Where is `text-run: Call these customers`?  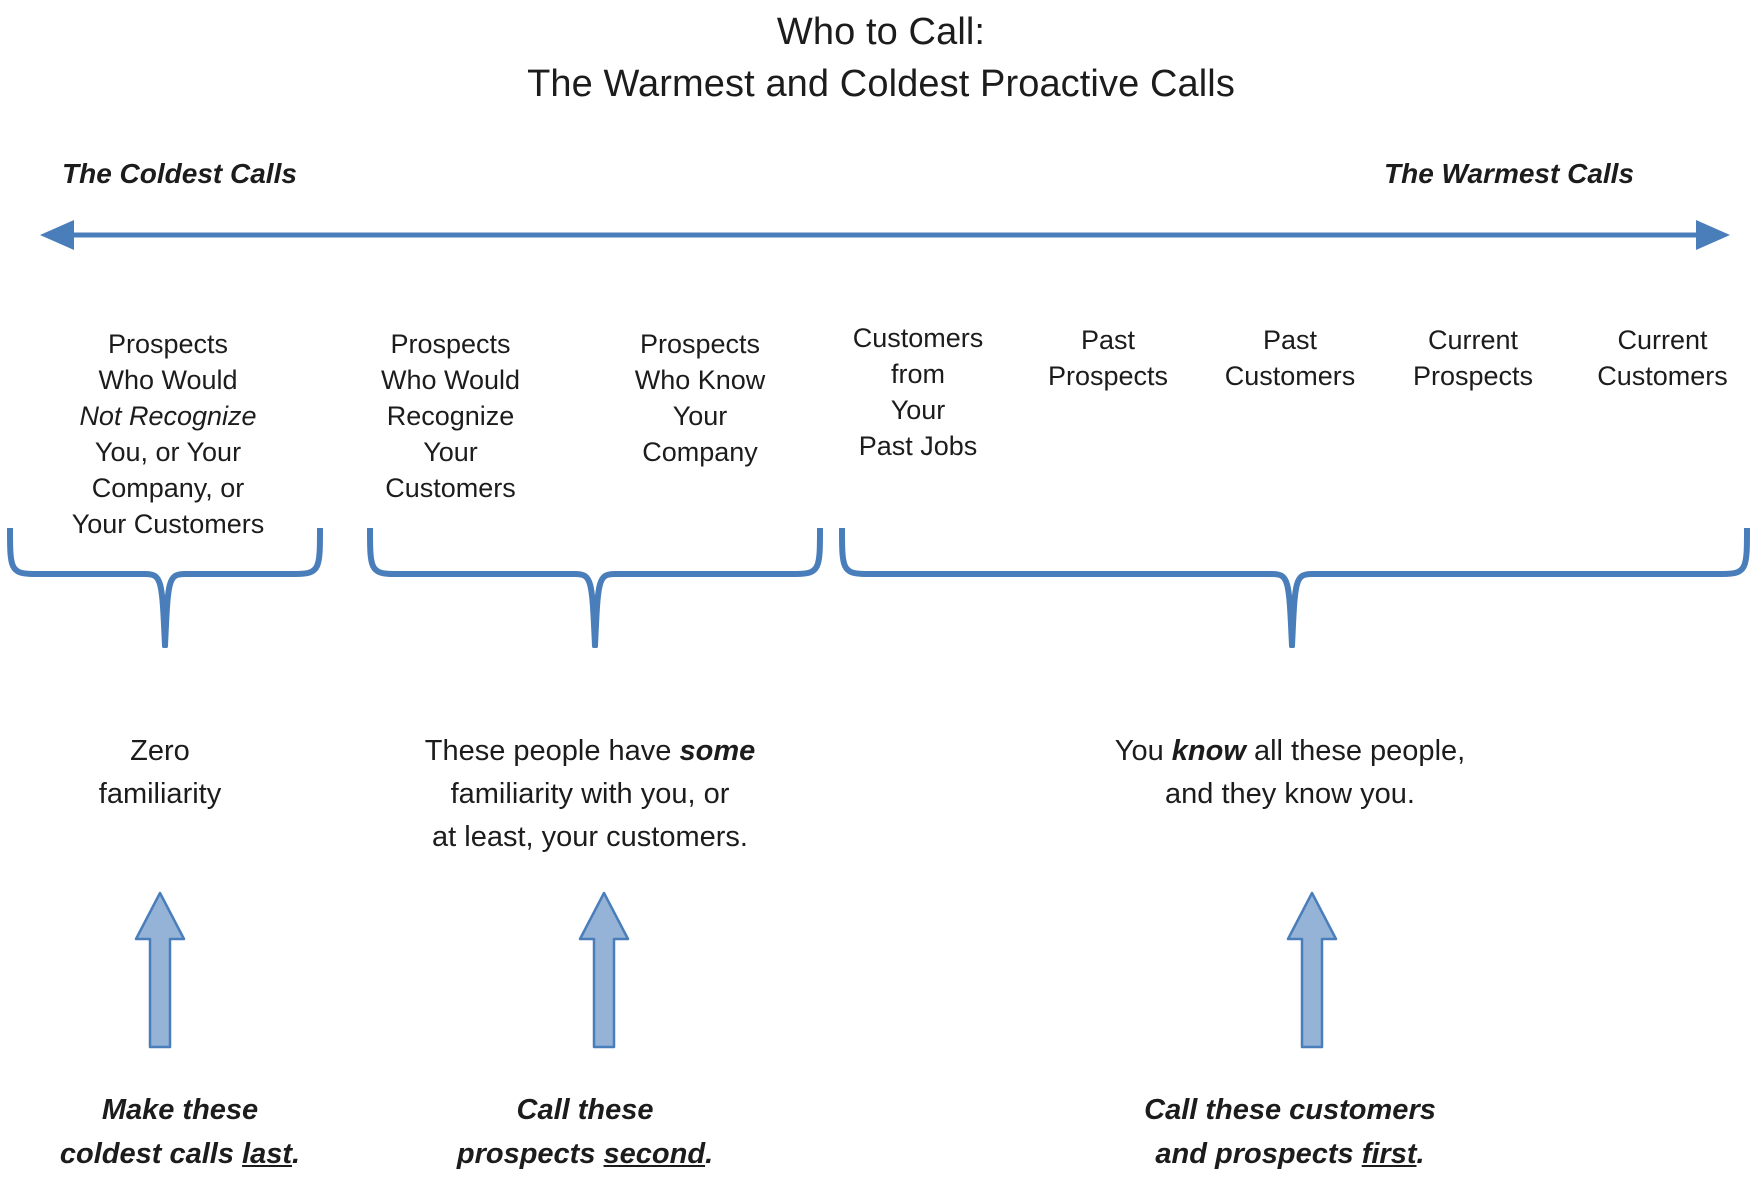 text-run: Call these customers is located at coordinates (1290, 1110).